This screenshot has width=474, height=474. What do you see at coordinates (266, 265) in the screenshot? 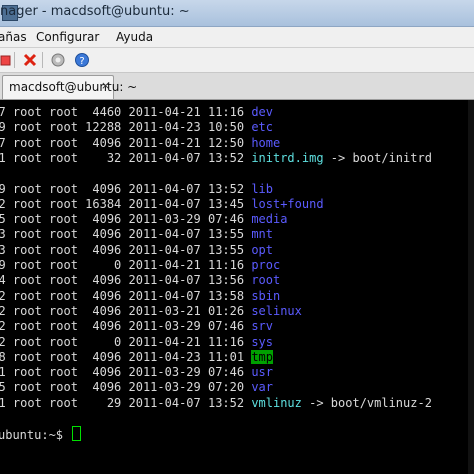
I see `entry-name: proc` at bounding box center [266, 265].